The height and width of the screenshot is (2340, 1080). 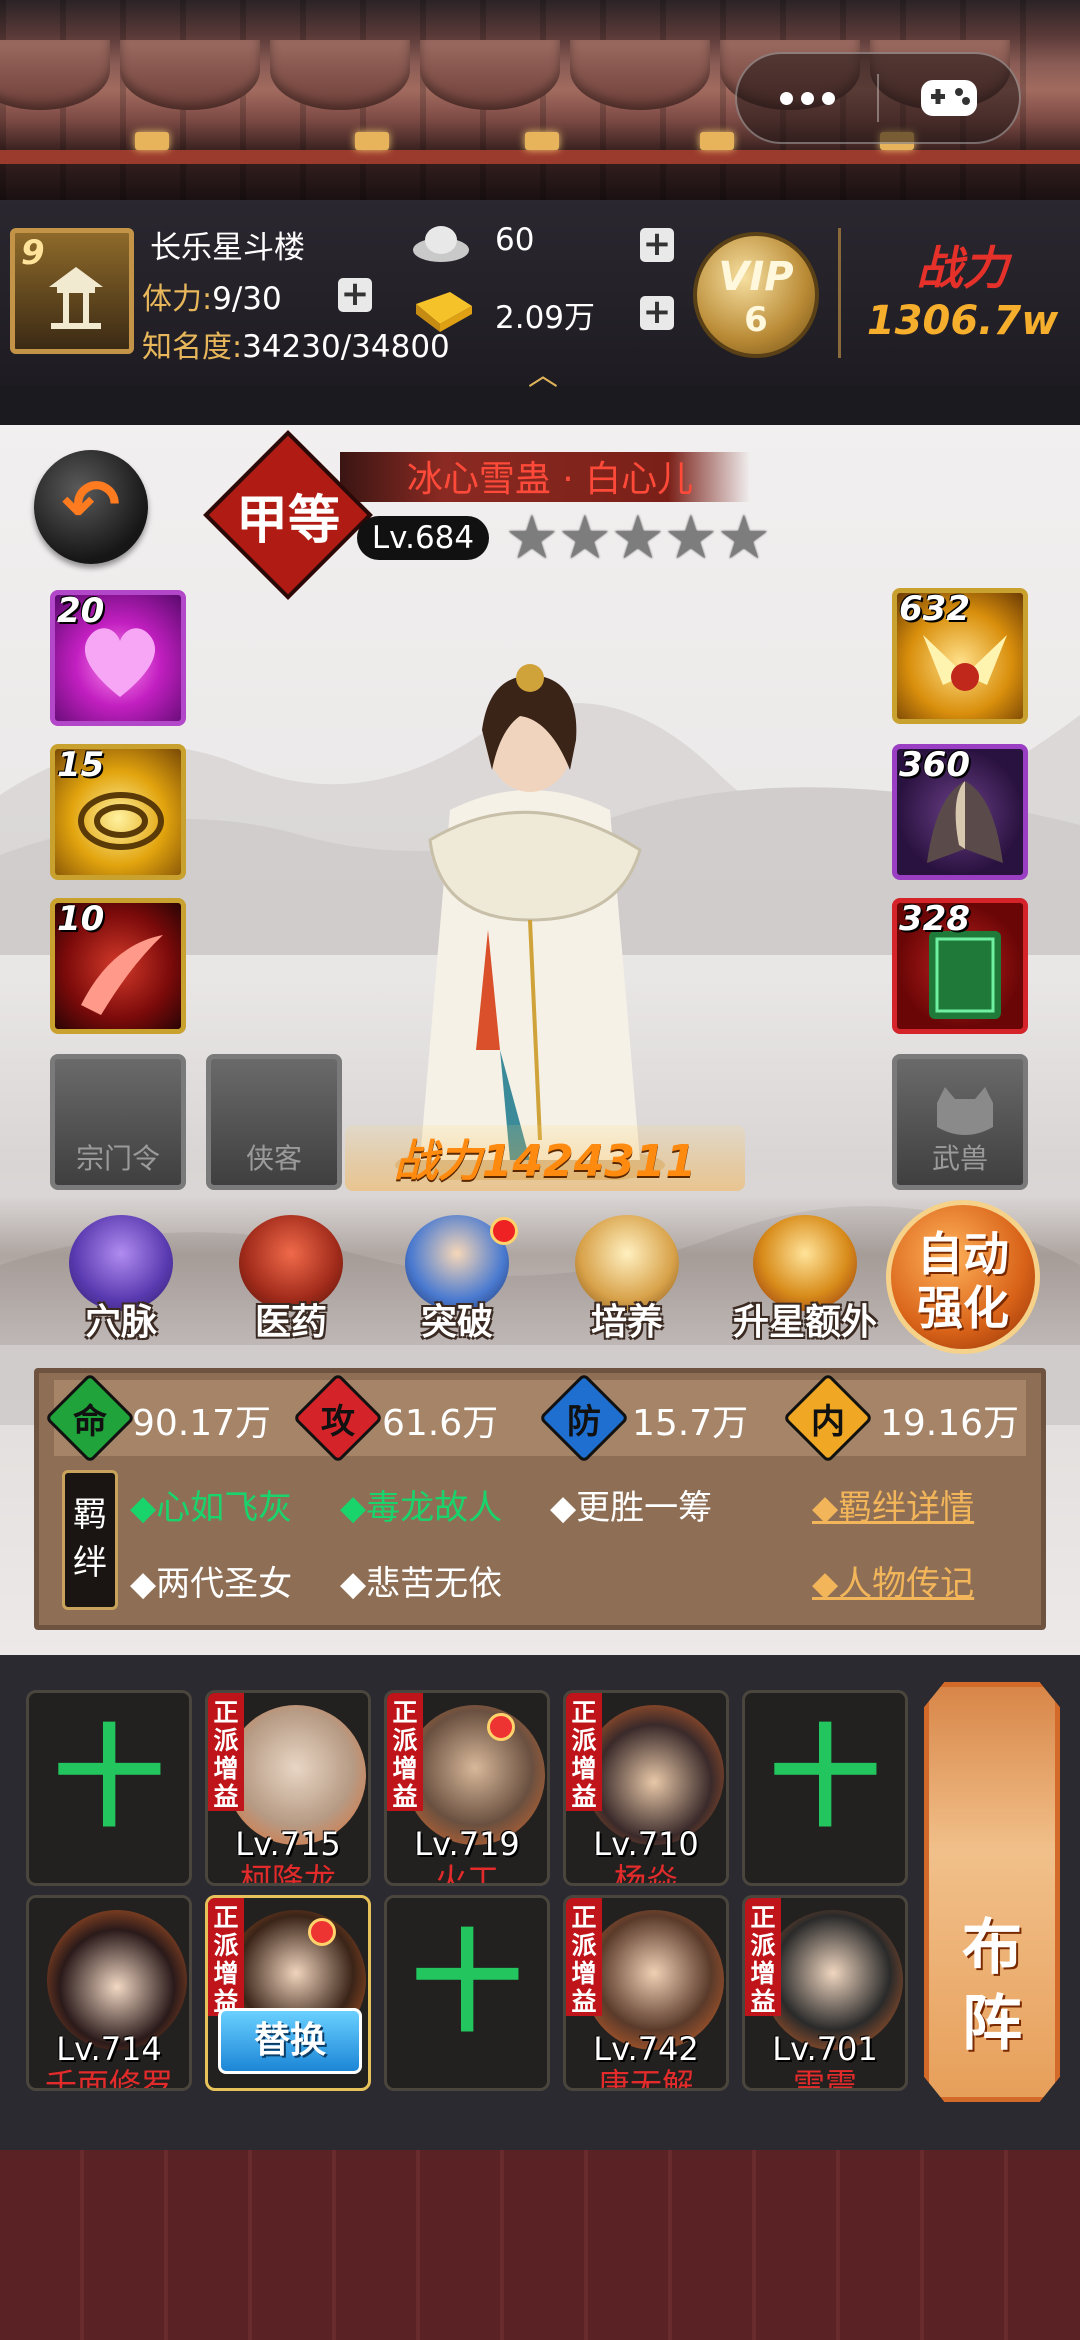 I want to click on skill-slot: 10, so click(x=118, y=966).